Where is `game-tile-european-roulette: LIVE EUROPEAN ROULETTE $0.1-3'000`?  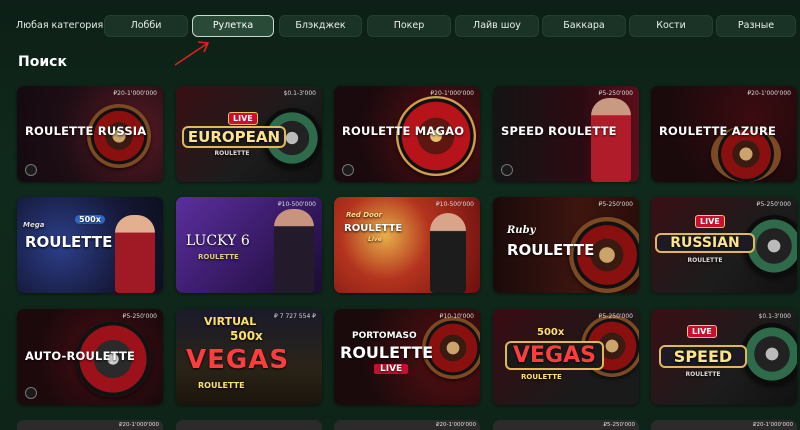 game-tile-european-roulette: LIVE EUROPEAN ROULETTE $0.1-3'000 is located at coordinates (249, 134).